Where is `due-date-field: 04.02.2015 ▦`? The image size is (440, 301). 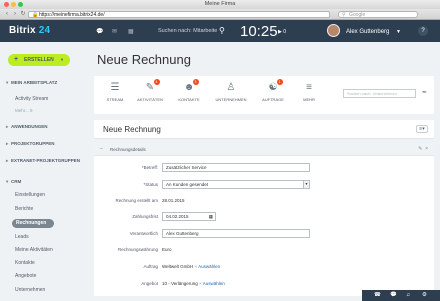
due-date-field: 04.02.2015 ▦ is located at coordinates (189, 216).